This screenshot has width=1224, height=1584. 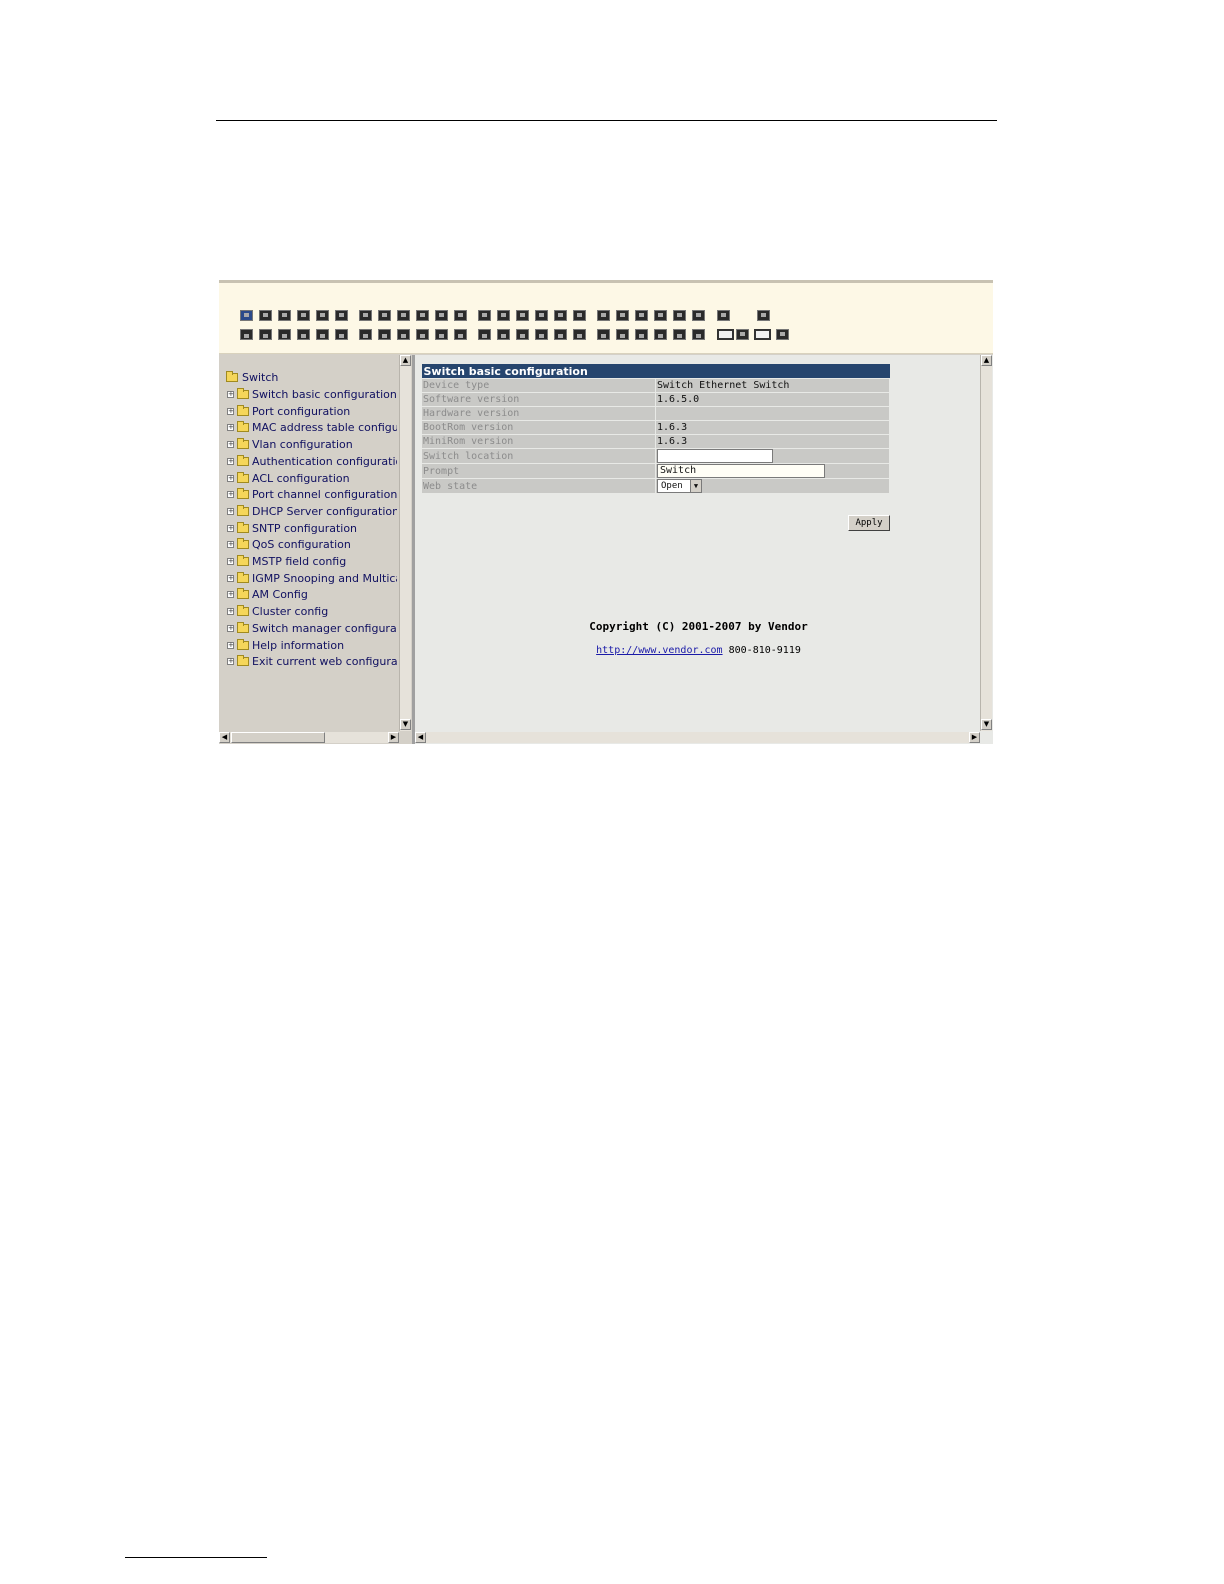 I want to click on tree-item: + Exit current web configuratic, so click(x=312, y=661).